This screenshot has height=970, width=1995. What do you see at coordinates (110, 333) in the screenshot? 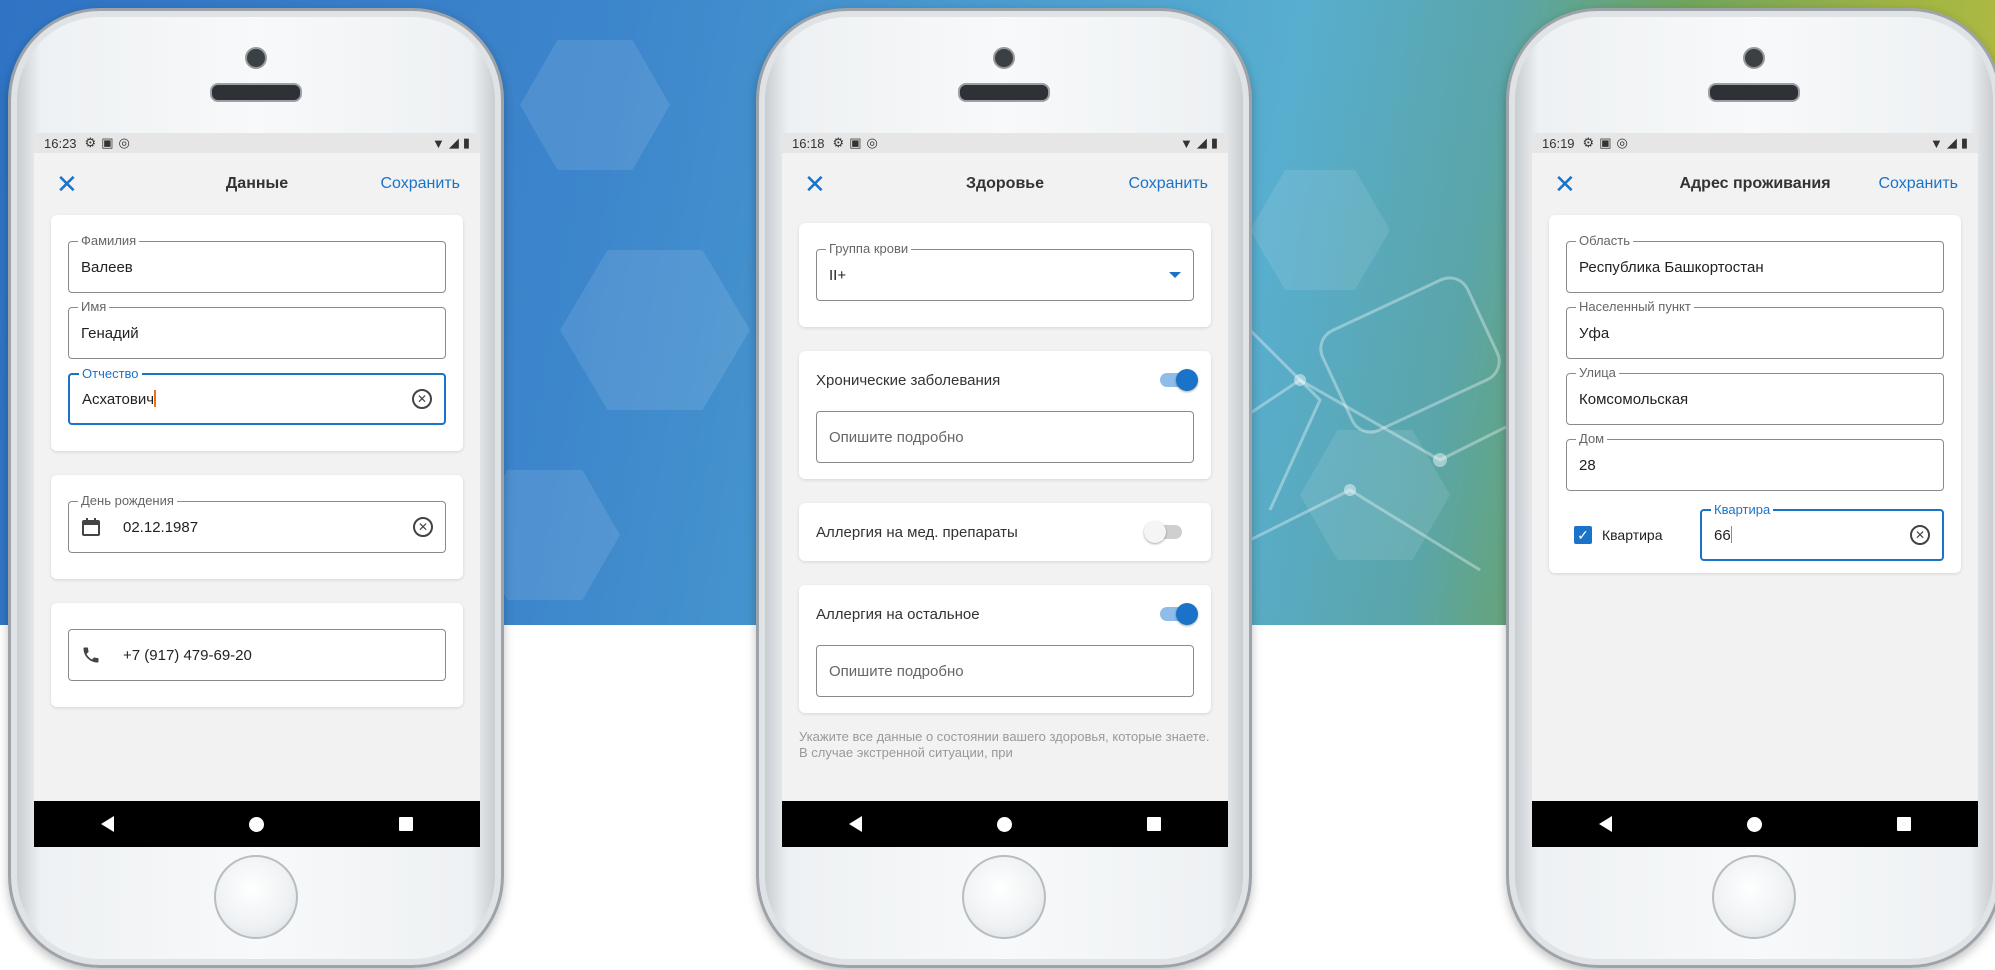
I see `field-value: Генадий` at bounding box center [110, 333].